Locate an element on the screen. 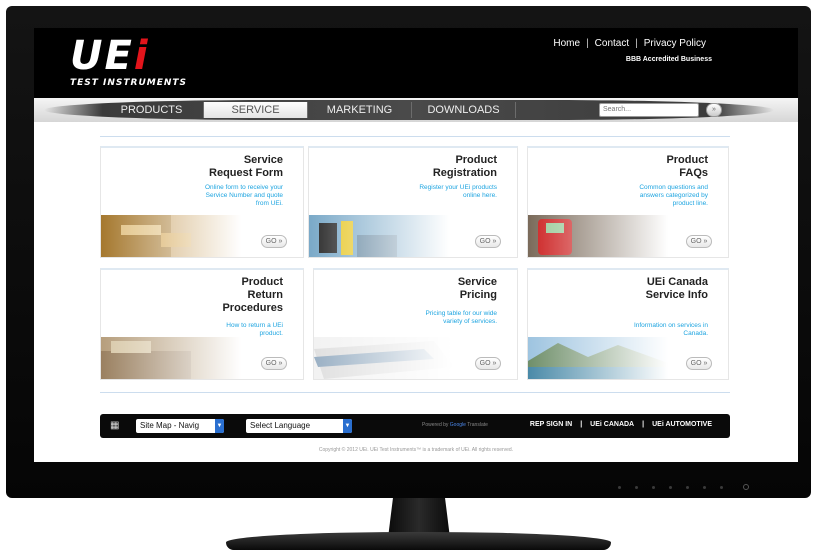  logo-mark: UEi is located at coordinates (110, 56).